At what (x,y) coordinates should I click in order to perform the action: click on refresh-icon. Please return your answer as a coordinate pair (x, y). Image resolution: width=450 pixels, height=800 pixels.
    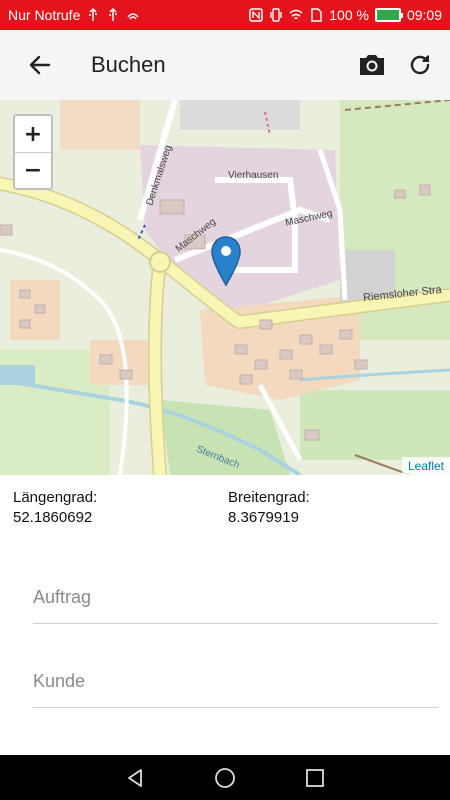
    Looking at the image, I should click on (420, 65).